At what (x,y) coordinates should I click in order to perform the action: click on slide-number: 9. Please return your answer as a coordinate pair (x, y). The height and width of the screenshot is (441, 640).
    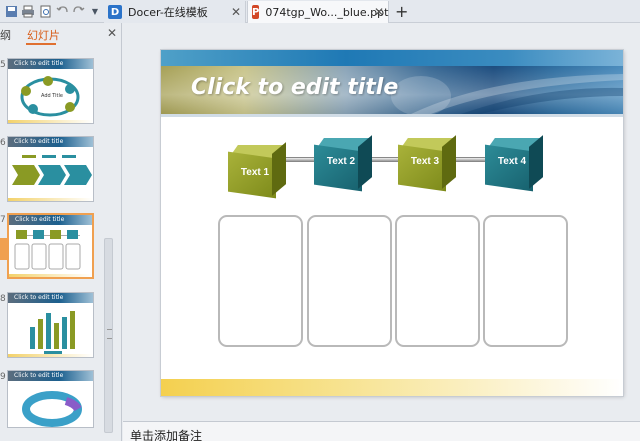
    Looking at the image, I should click on (3, 377).